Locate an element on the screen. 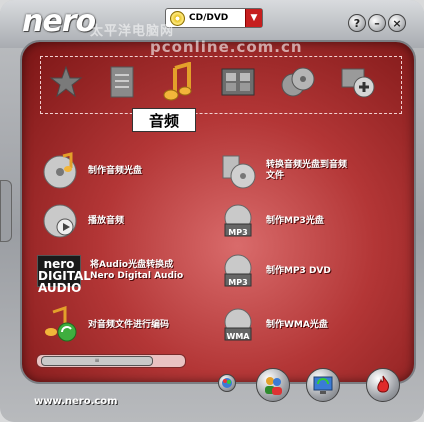 The width and height of the screenshot is (424, 422). nero-digital-audio-logo: nero DIGITAL AUDIO is located at coordinates (64, 275).